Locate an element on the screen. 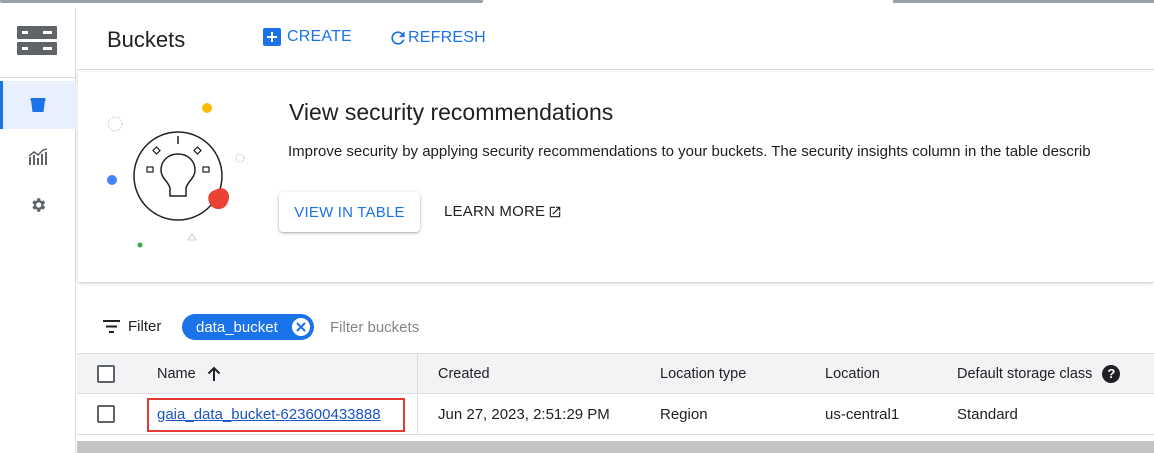  select-all-checkbox is located at coordinates (106, 373).